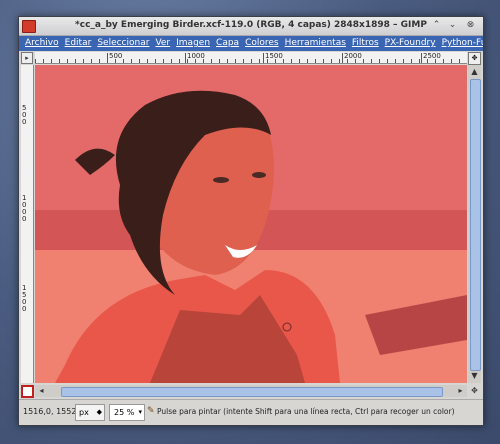 The image size is (500, 444). What do you see at coordinates (84, 412) in the screenshot?
I see `unit-value: px` at bounding box center [84, 412].